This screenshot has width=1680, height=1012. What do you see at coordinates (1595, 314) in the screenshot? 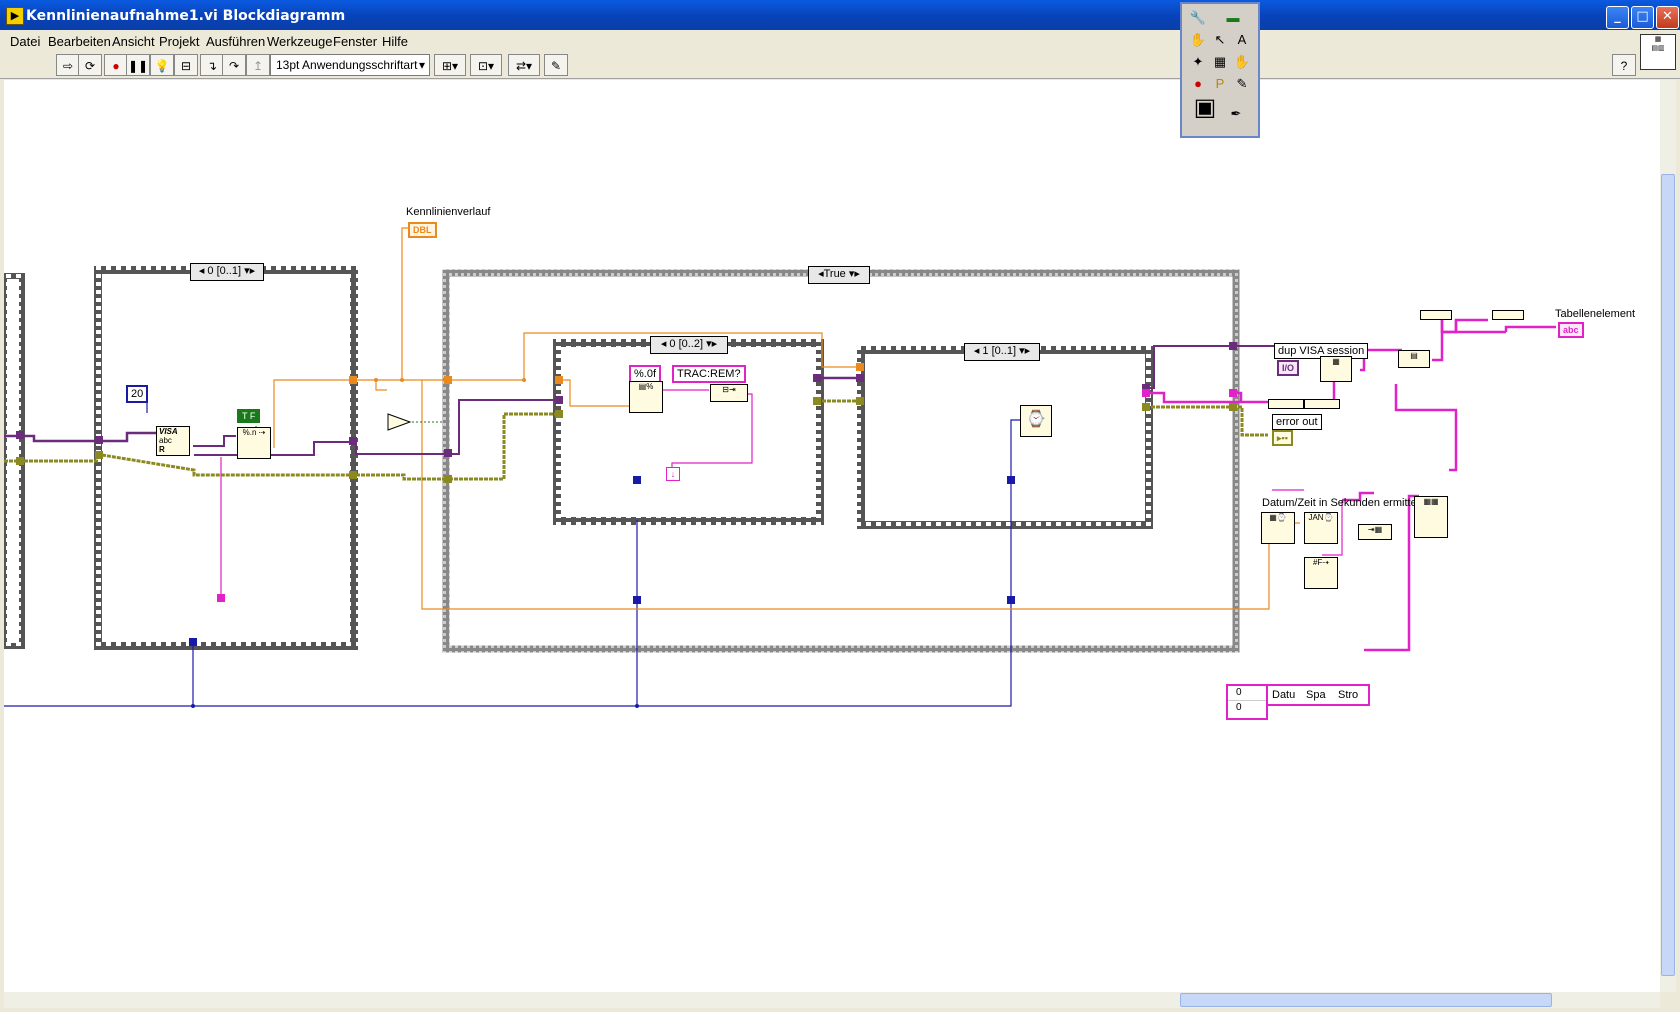
I see `tabellenelement-label: Tabellenelement` at bounding box center [1595, 314].